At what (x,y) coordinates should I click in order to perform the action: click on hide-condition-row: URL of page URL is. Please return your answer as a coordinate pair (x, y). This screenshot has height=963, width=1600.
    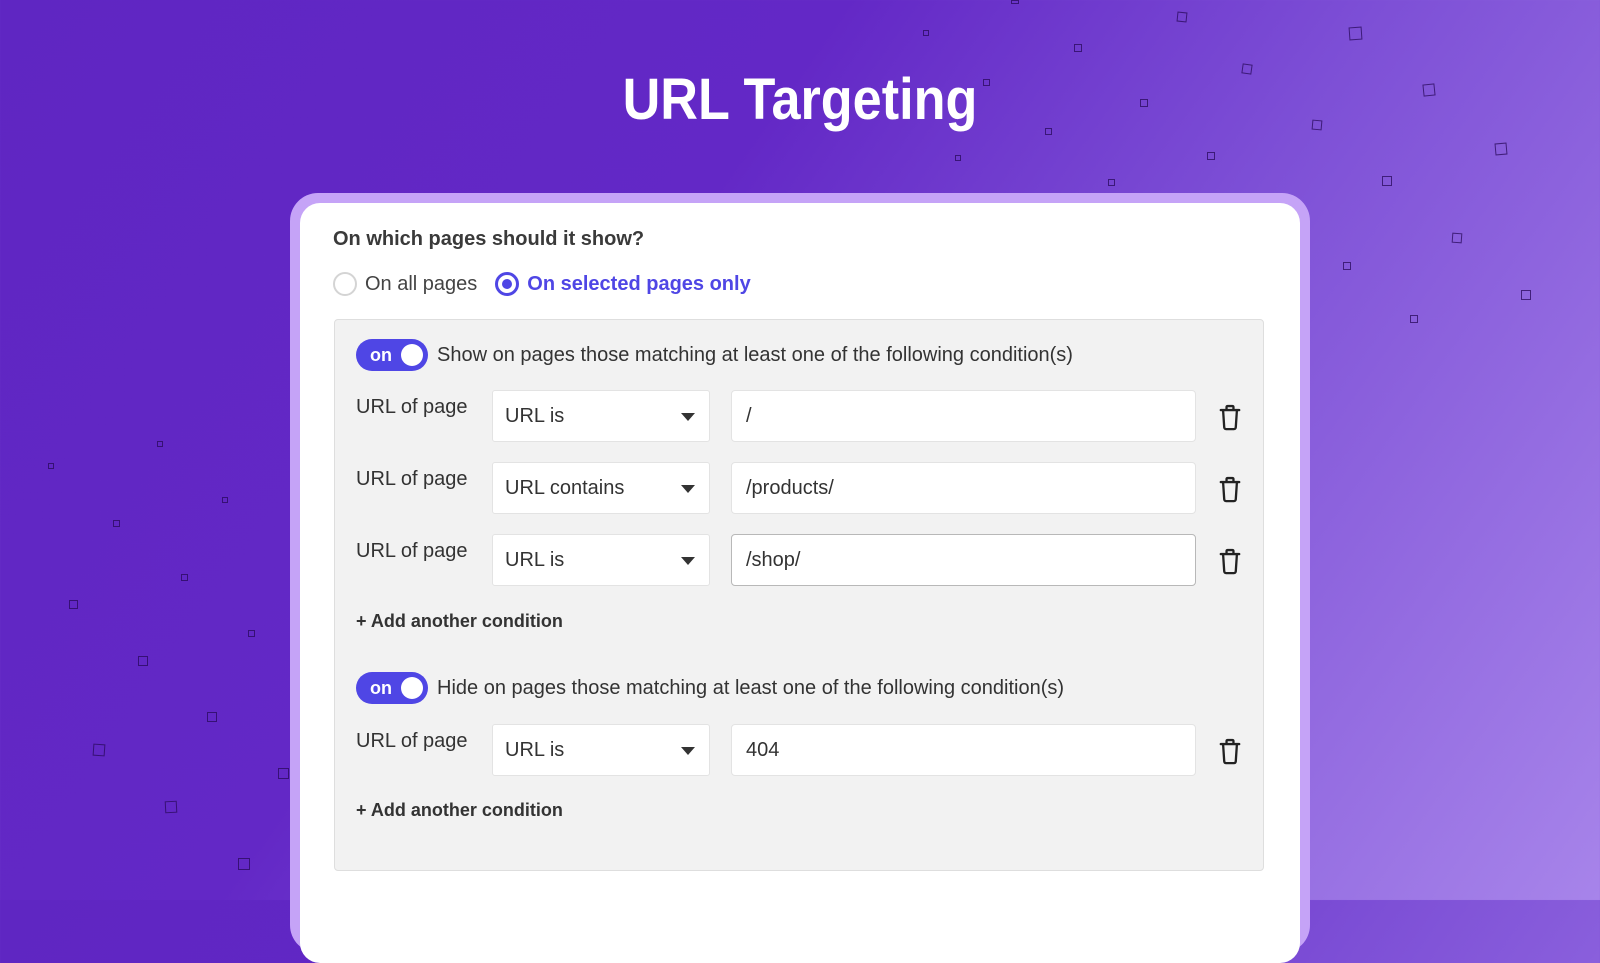
    Looking at the image, I should click on (806, 750).